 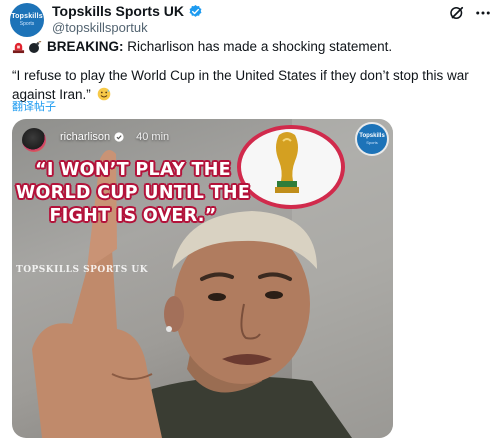 I want to click on sweat-smile-emoji, so click(x=103, y=94).